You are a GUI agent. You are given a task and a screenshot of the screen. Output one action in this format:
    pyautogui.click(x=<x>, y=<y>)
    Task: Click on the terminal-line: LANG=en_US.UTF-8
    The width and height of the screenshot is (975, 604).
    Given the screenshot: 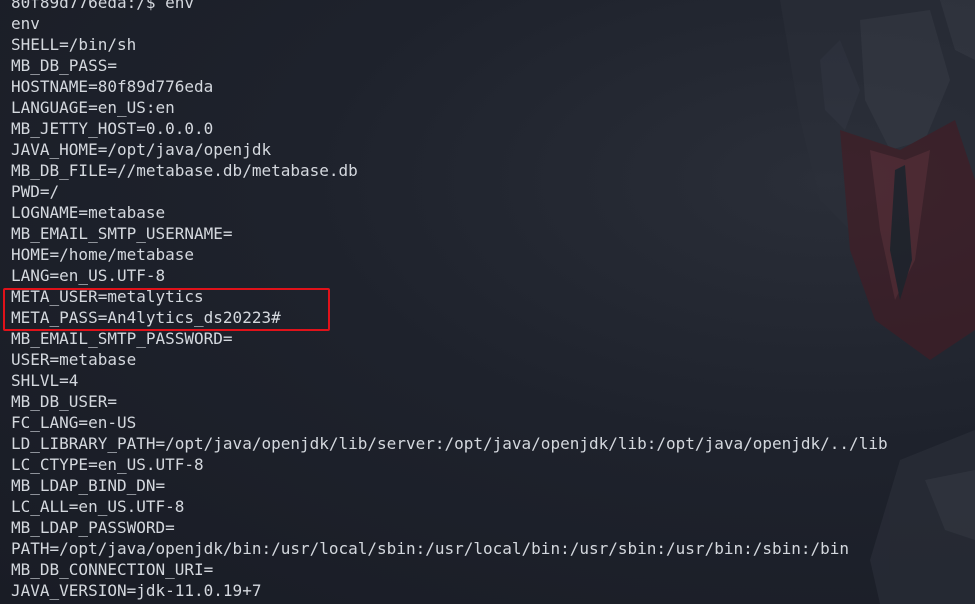 What is the action you would take?
    pyautogui.click(x=88, y=275)
    